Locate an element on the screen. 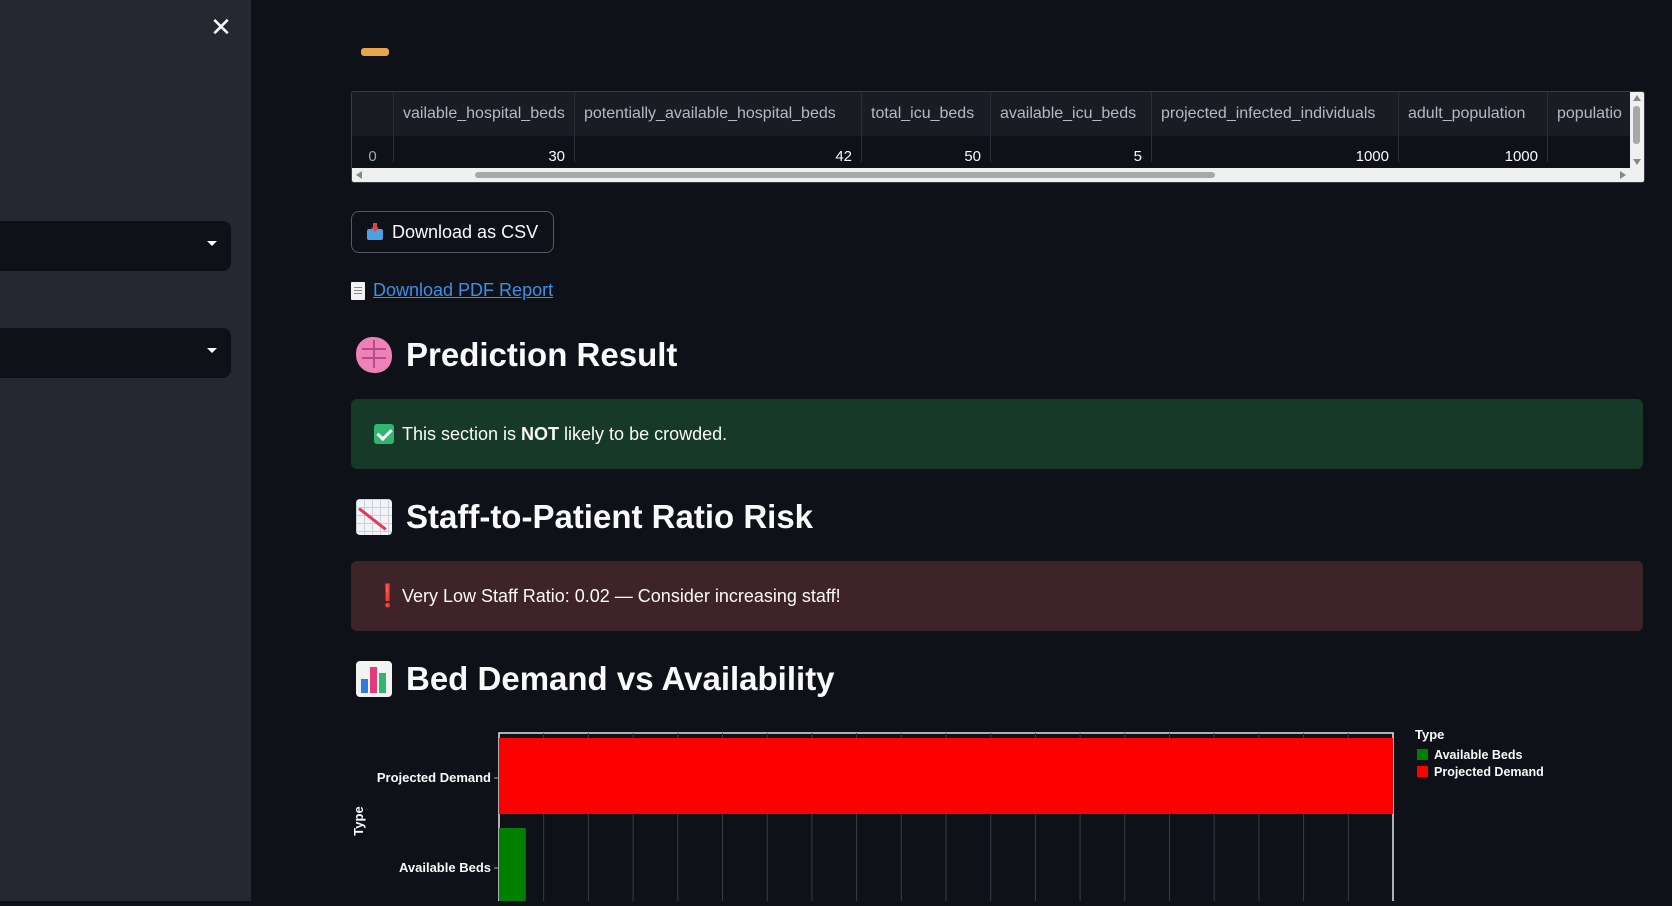 The width and height of the screenshot is (1672, 906). bed-chart-heading: Bed Demand vs Availability is located at coordinates (595, 679).